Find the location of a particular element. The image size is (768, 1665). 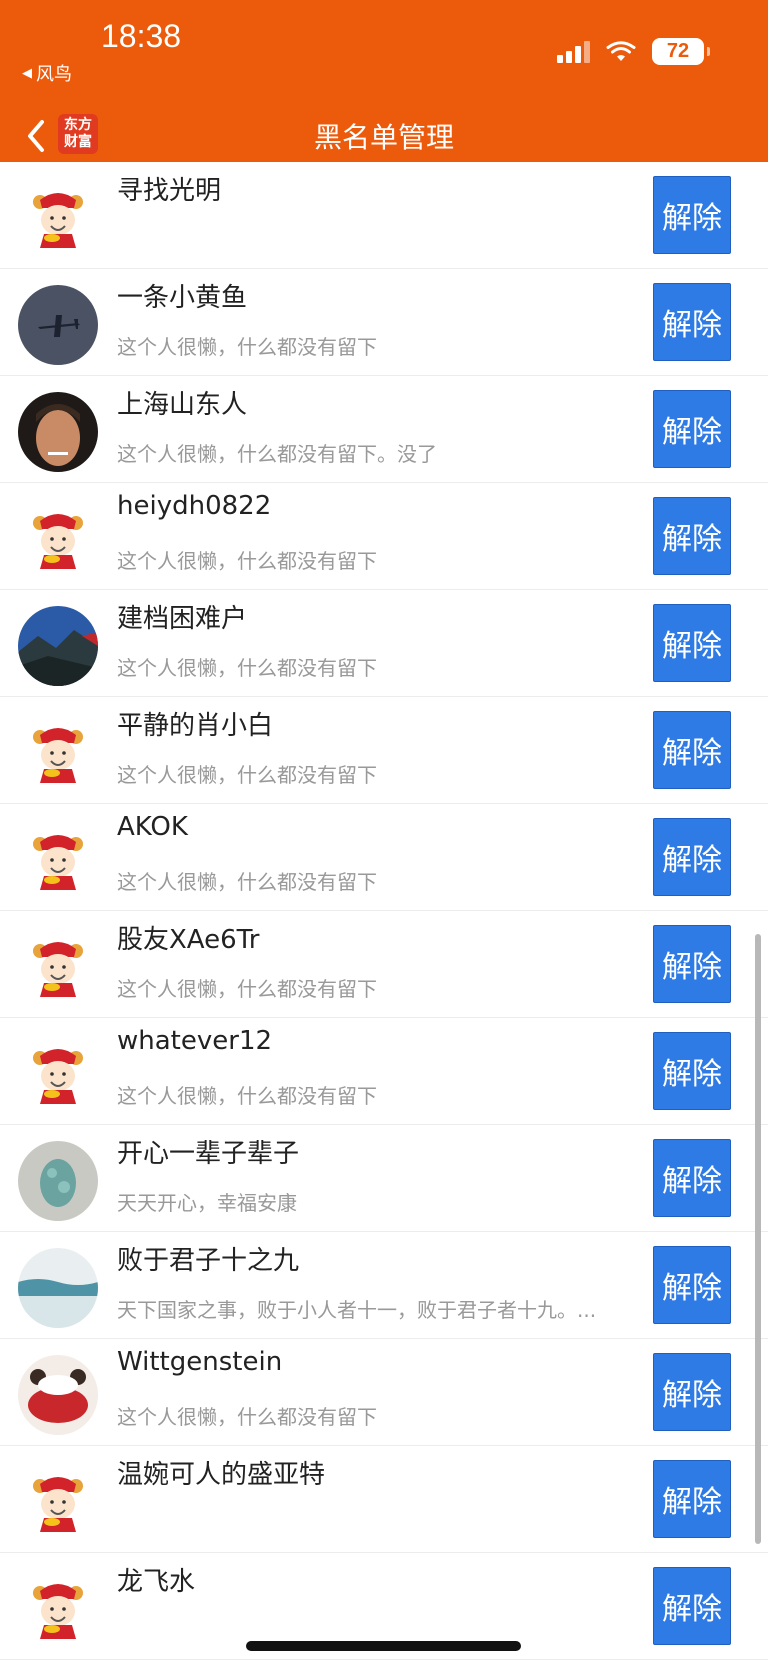

list-item: AKOK 这个人很懒，什么都没有留下 解除 is located at coordinates (384, 857).